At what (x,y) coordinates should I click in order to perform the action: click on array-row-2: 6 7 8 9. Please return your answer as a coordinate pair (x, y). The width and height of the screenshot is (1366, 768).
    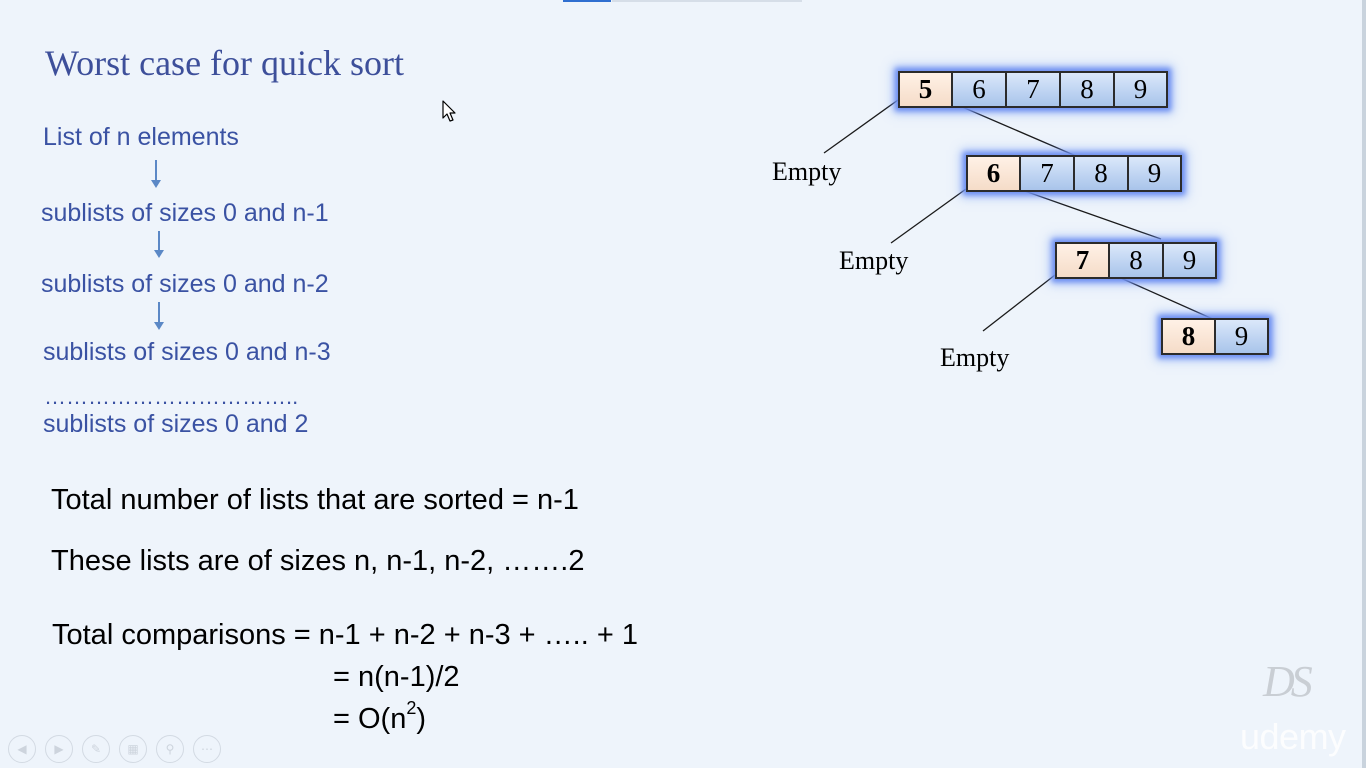
    Looking at the image, I should click on (1074, 173).